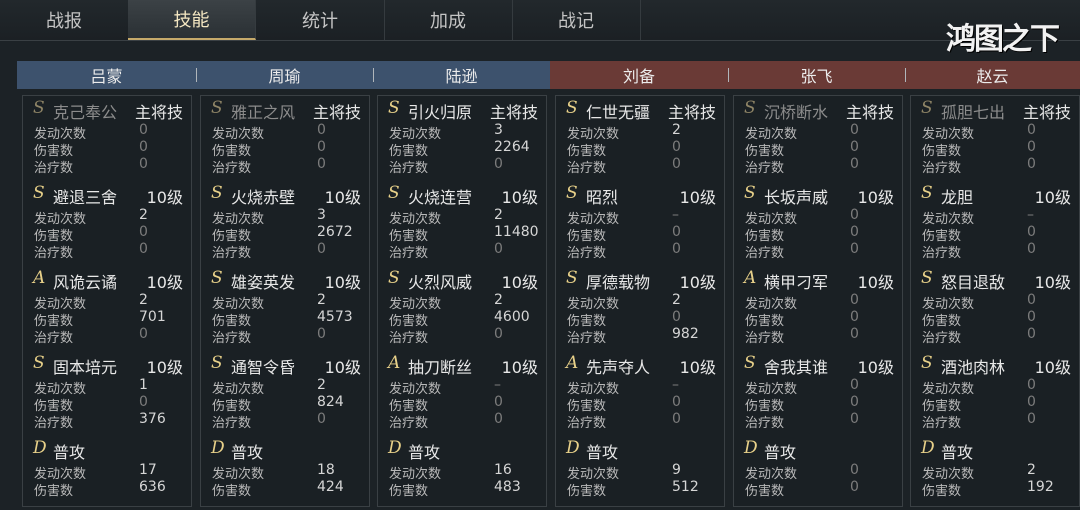 This screenshot has width=1080, height=510. What do you see at coordinates (973, 112) in the screenshot?
I see `skill-name: 孤胆七出` at bounding box center [973, 112].